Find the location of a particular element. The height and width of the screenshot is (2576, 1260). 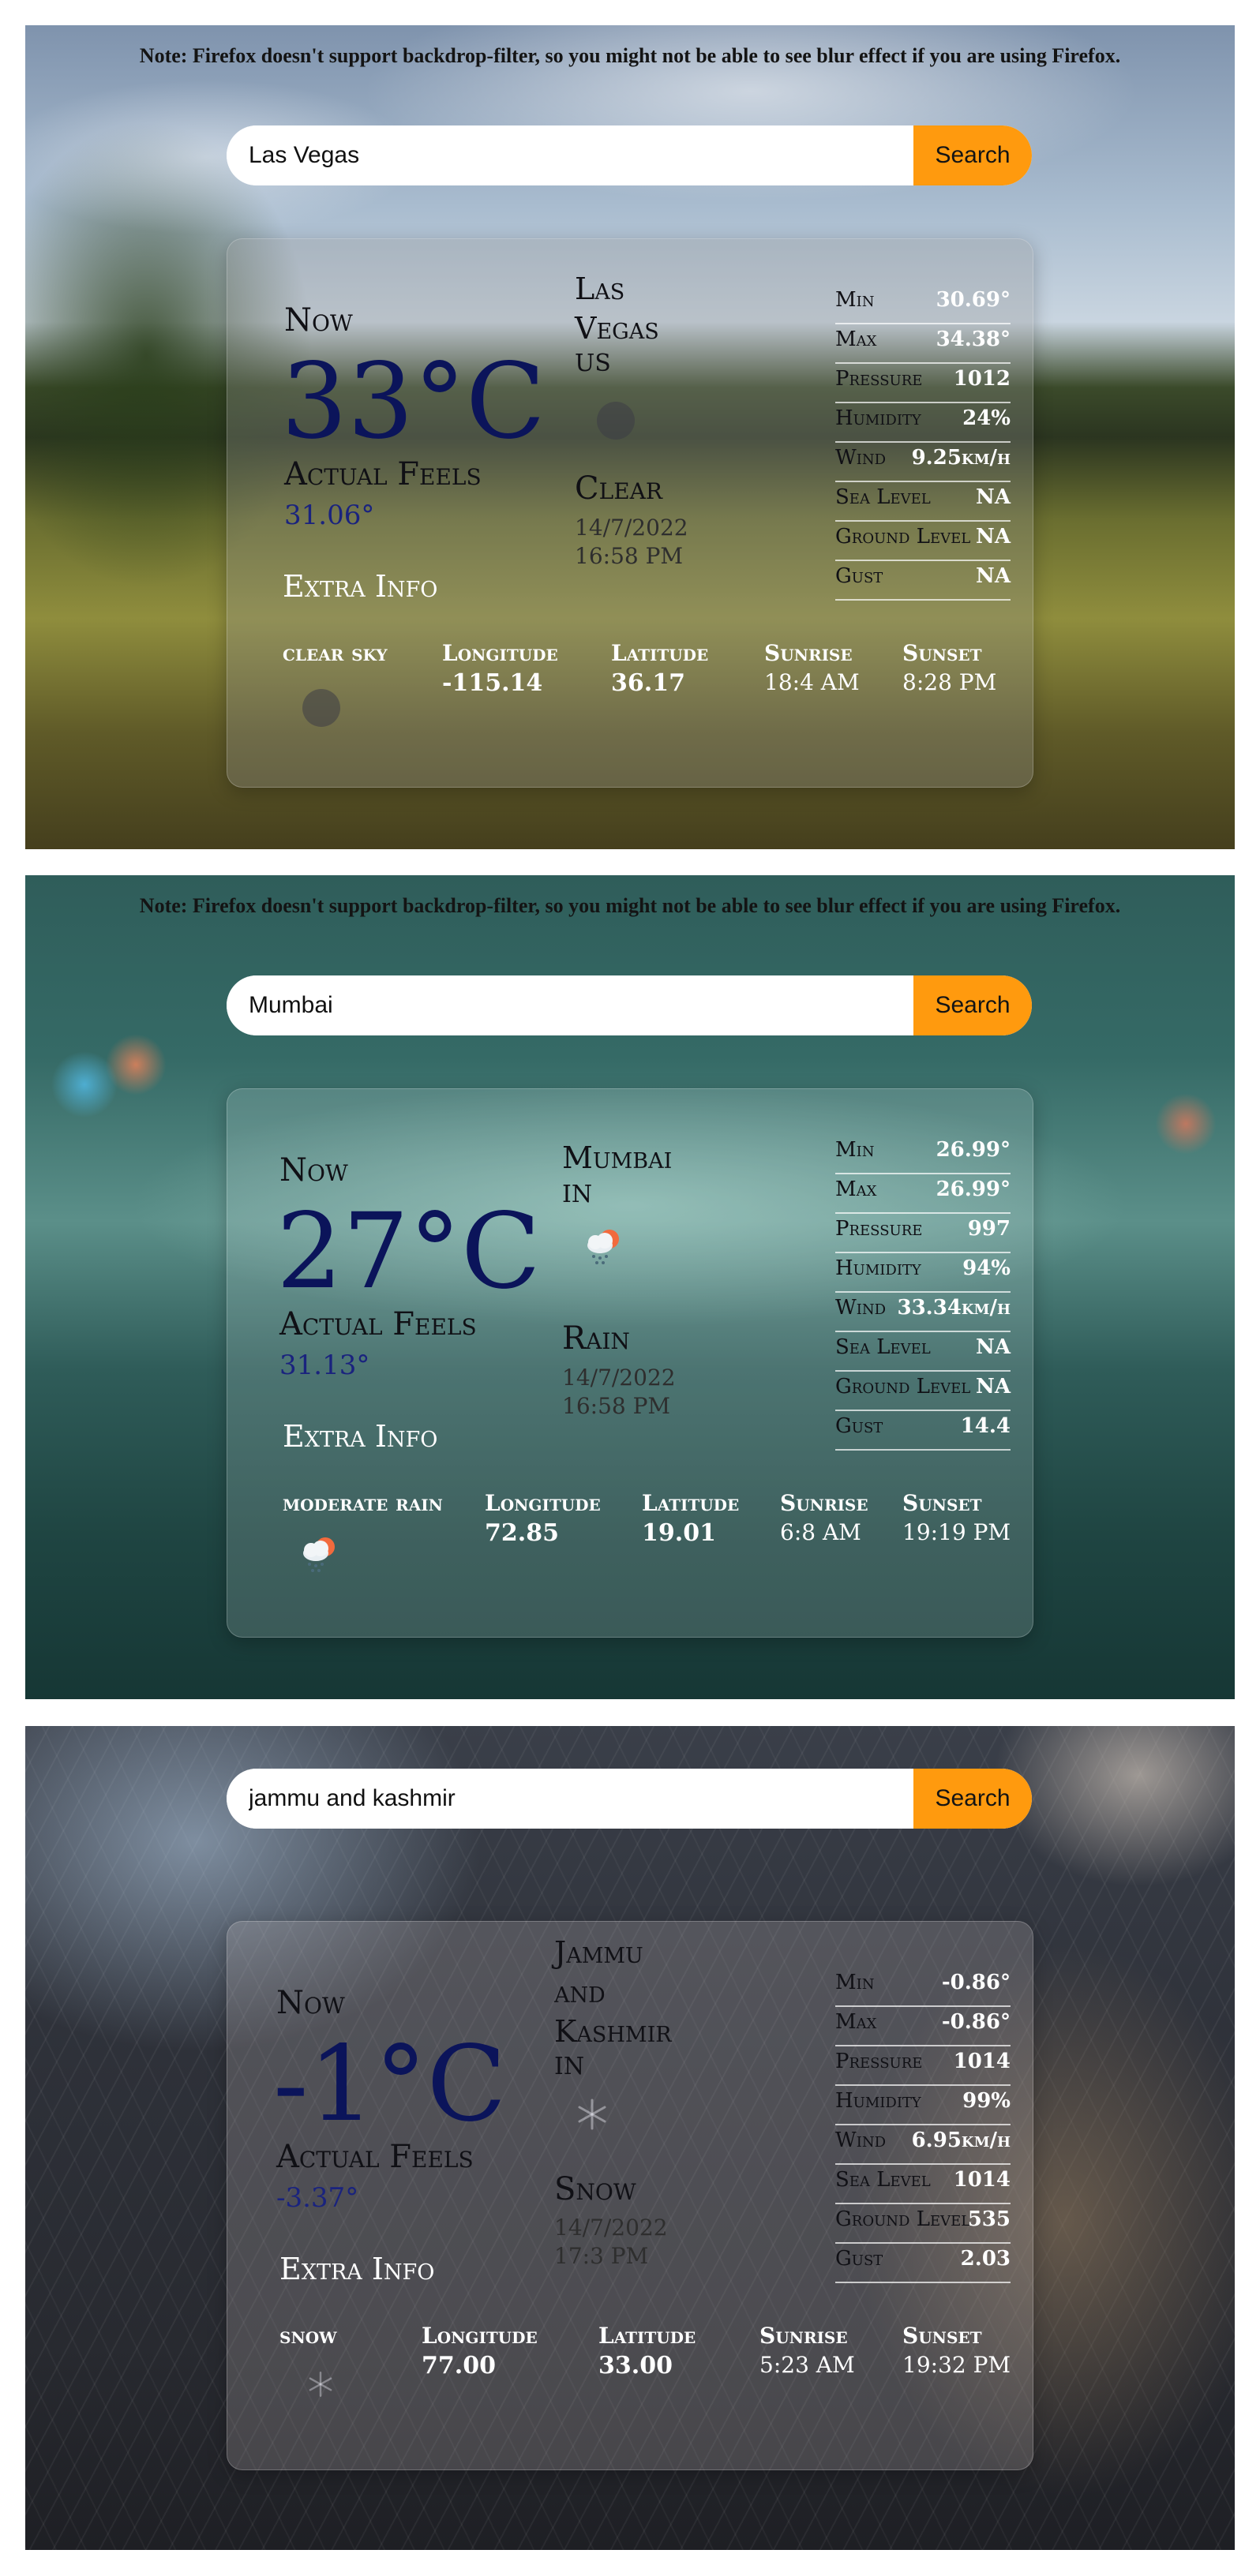

stat-value: NA is located at coordinates (993, 497).